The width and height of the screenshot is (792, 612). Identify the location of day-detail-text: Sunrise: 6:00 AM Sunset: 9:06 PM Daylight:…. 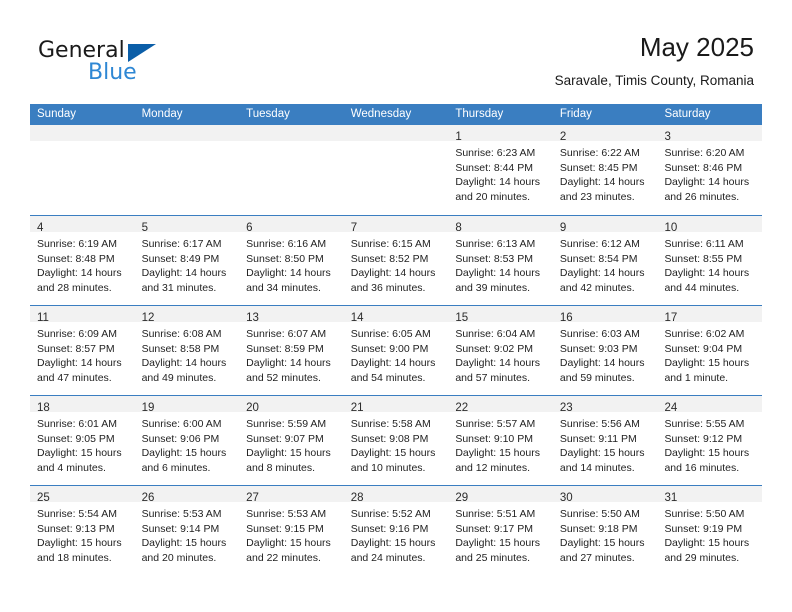
(187, 443).